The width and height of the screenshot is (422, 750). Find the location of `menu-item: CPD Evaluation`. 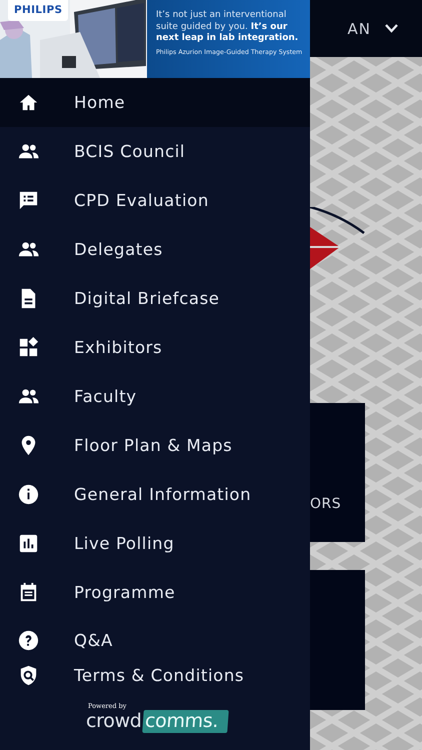

menu-item: CPD Evaluation is located at coordinates (155, 200).